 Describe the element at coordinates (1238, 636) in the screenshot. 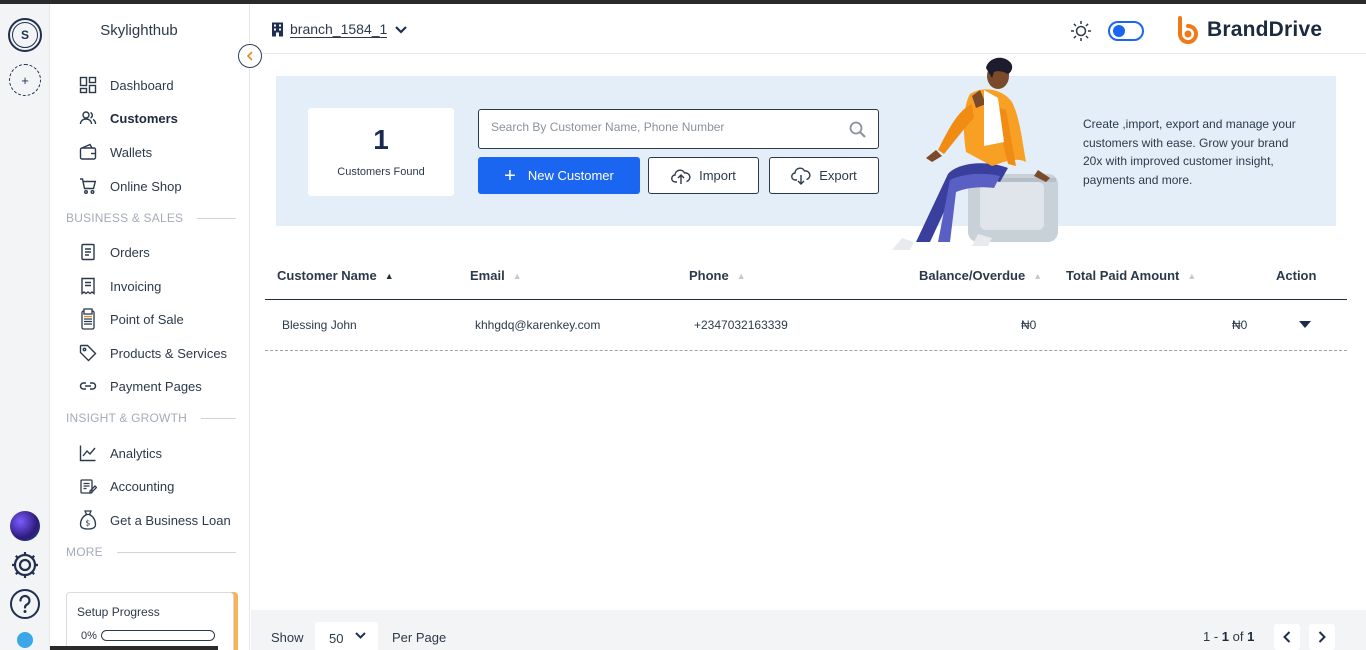

I see `range-of: of` at that location.